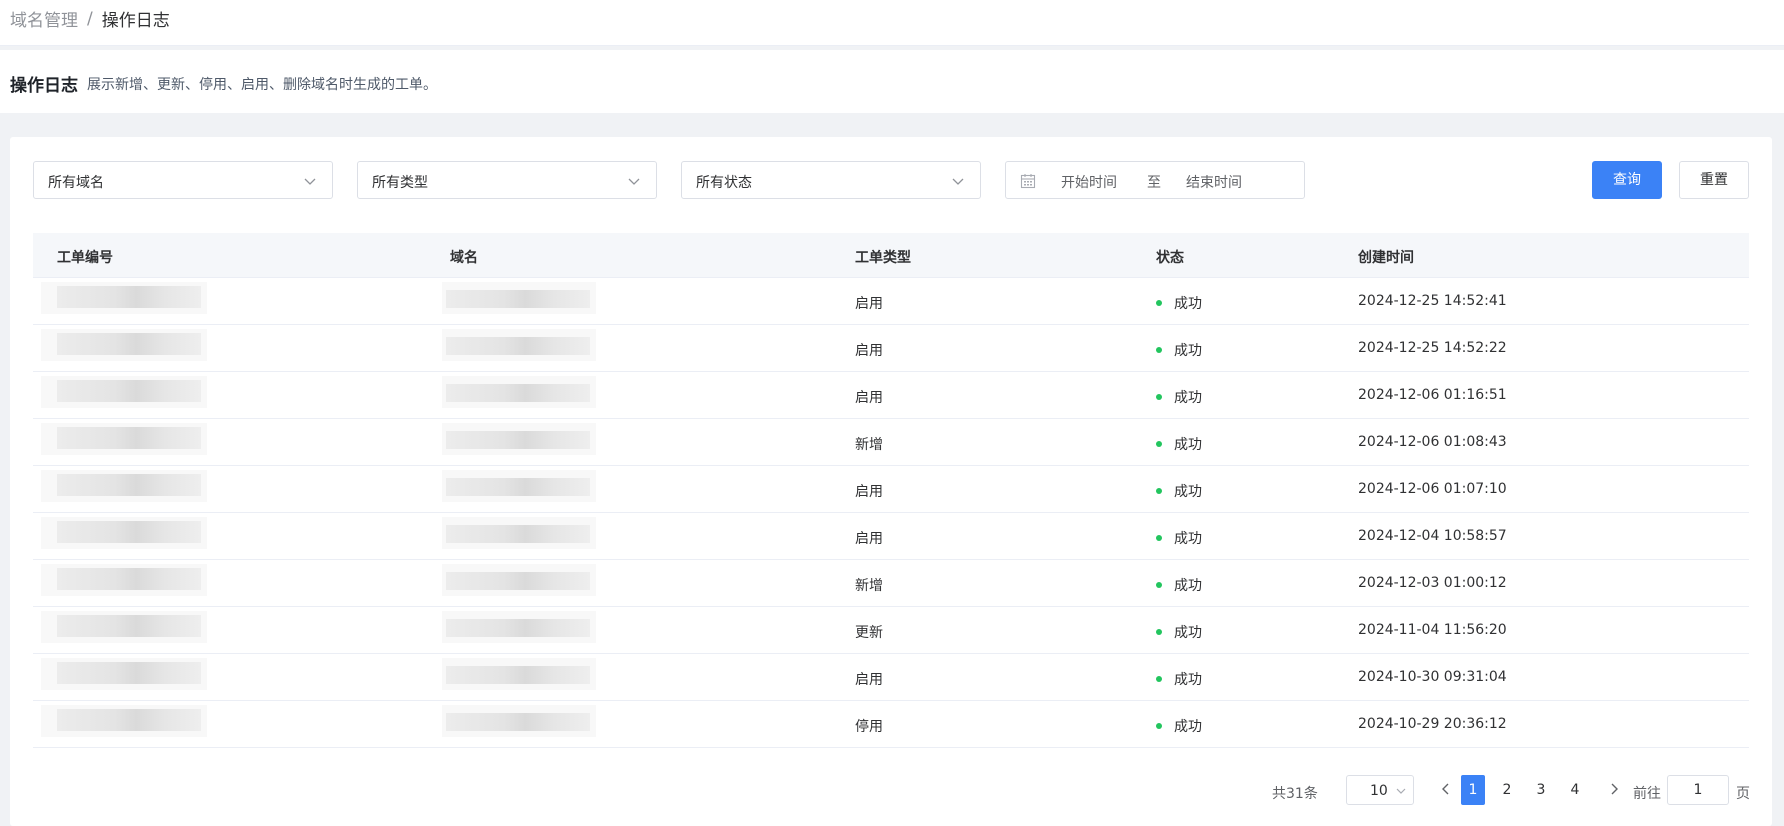  What do you see at coordinates (44, 18) in the screenshot?
I see `breadcrumb-item-domain-management: 域名管理` at bounding box center [44, 18].